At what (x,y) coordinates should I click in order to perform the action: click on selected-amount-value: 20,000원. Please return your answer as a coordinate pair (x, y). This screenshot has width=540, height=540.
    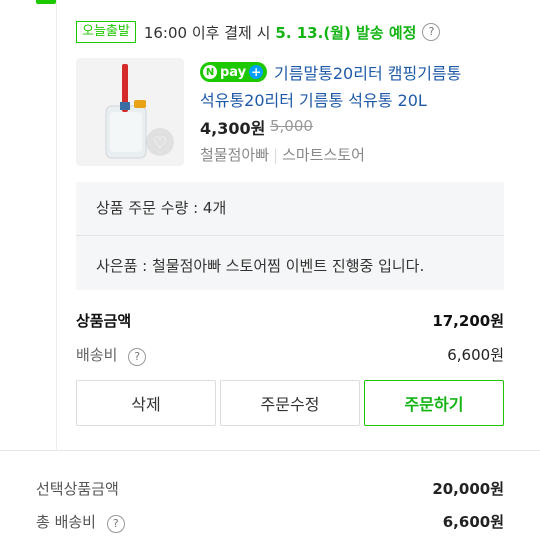
    Looking at the image, I should click on (468, 489).